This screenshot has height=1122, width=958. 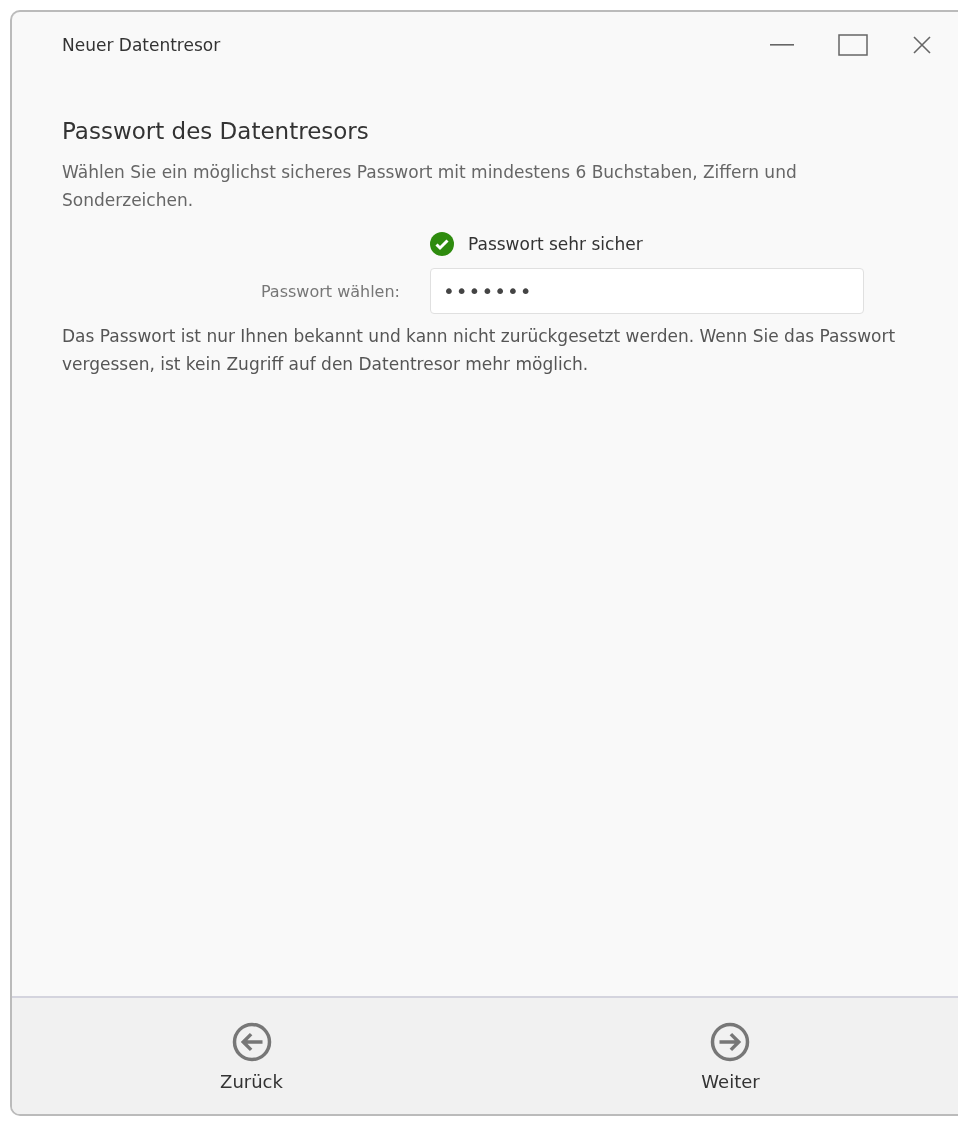 What do you see at coordinates (141, 45) in the screenshot?
I see `window-title: Neuer Datentresor` at bounding box center [141, 45].